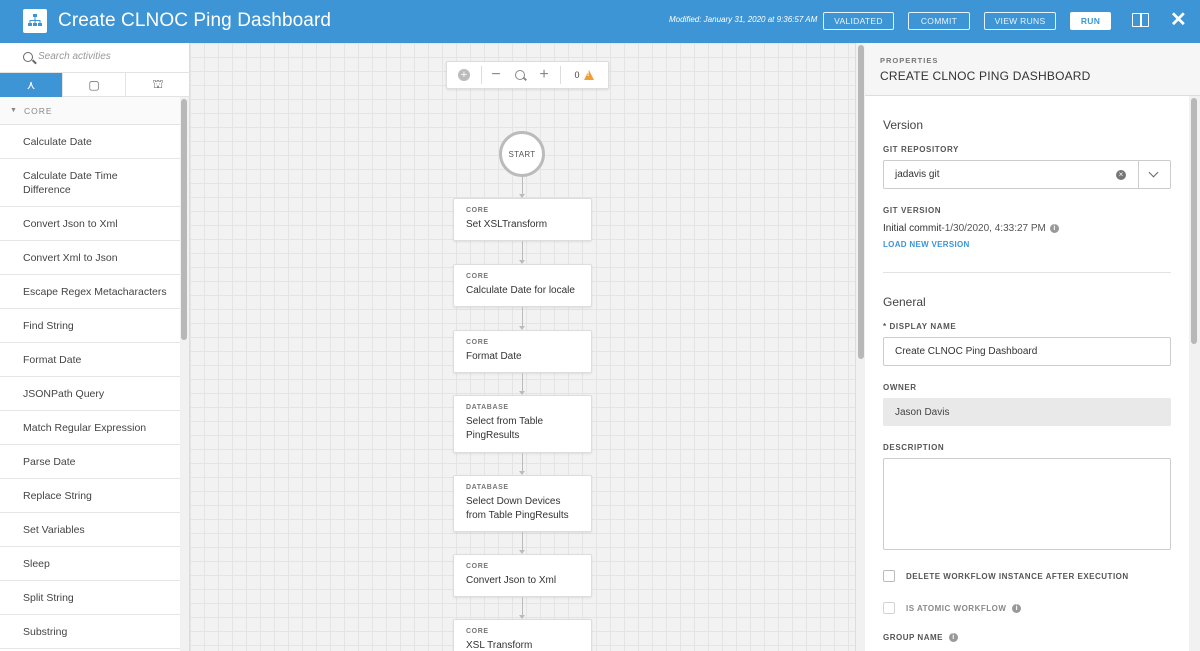 The height and width of the screenshot is (651, 1200). I want to click on atomic-workflow-label: IS ATOMIC WORKFLOW, so click(956, 608).